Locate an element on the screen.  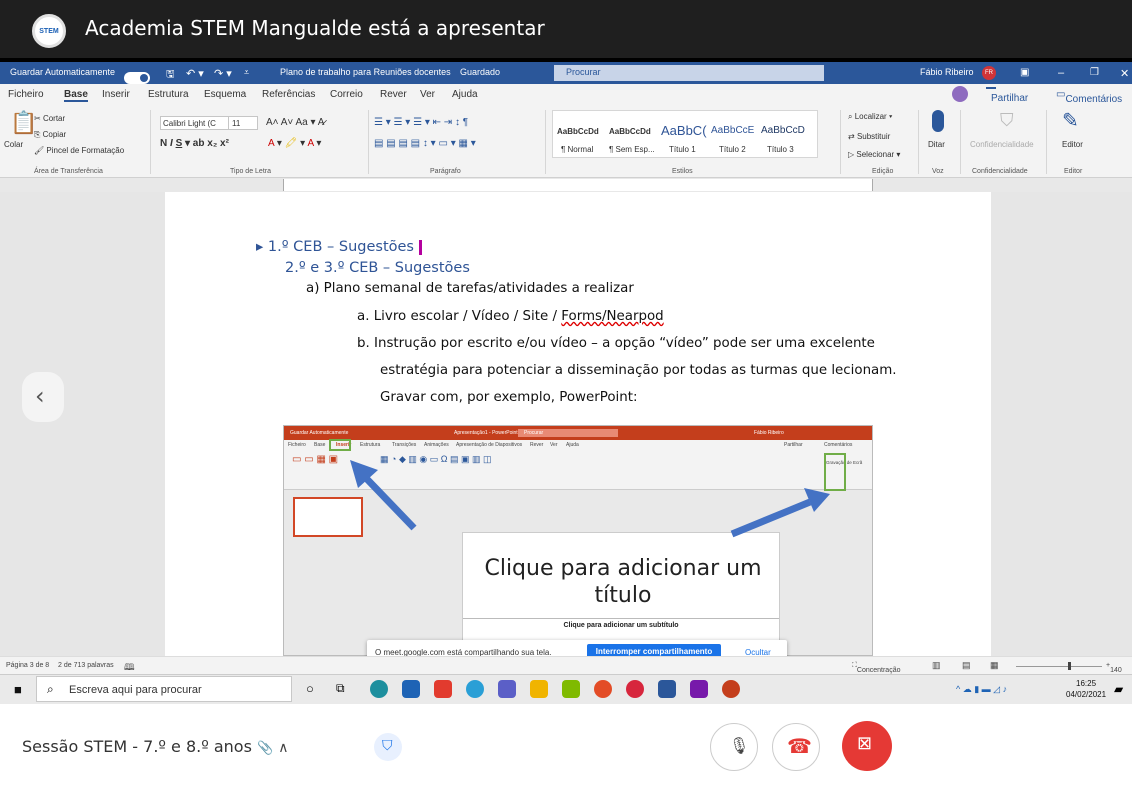
maximize-icon: ❐ is located at coordinates (1094, 72).